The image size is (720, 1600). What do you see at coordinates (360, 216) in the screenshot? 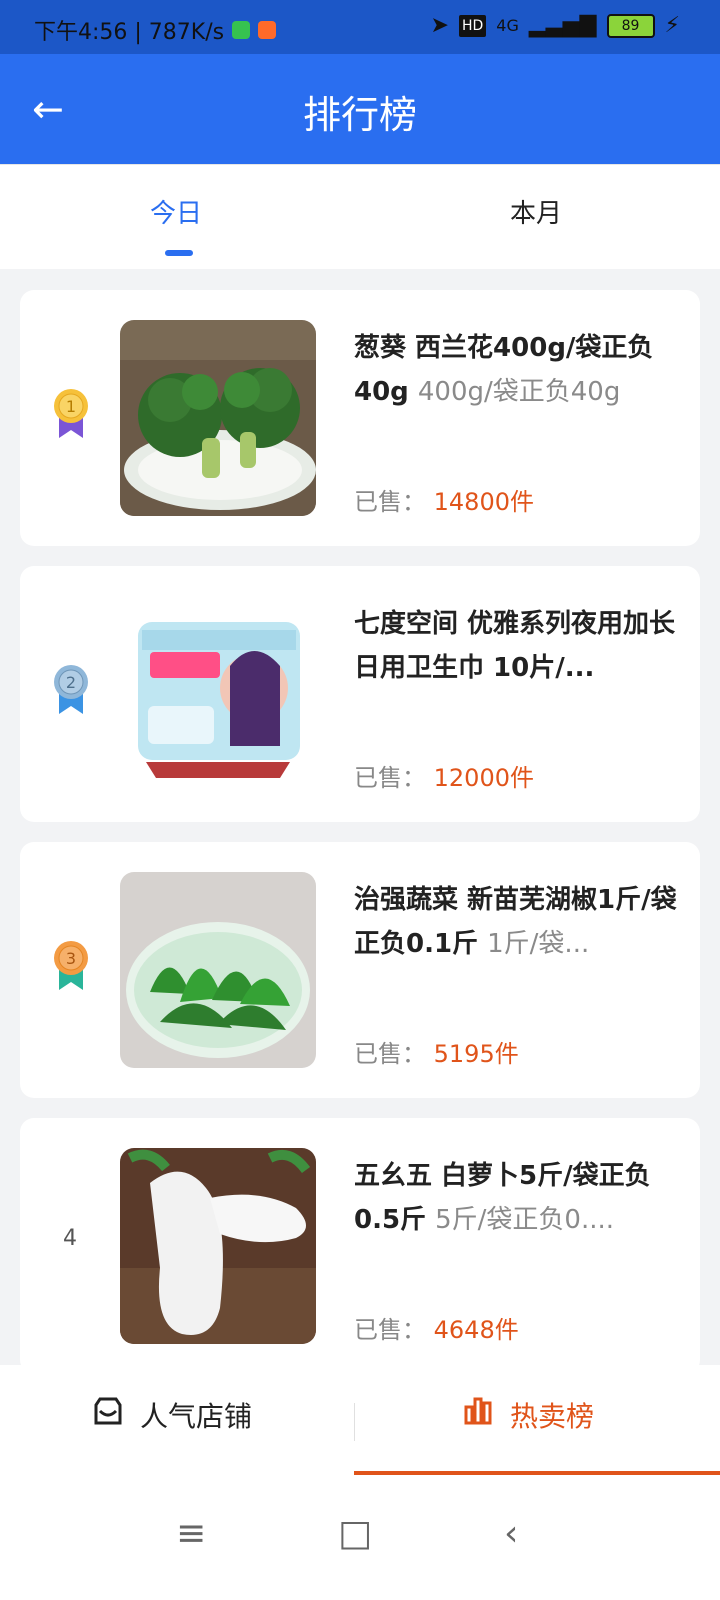
I see `tab-bar: 今日 本月` at bounding box center [360, 216].